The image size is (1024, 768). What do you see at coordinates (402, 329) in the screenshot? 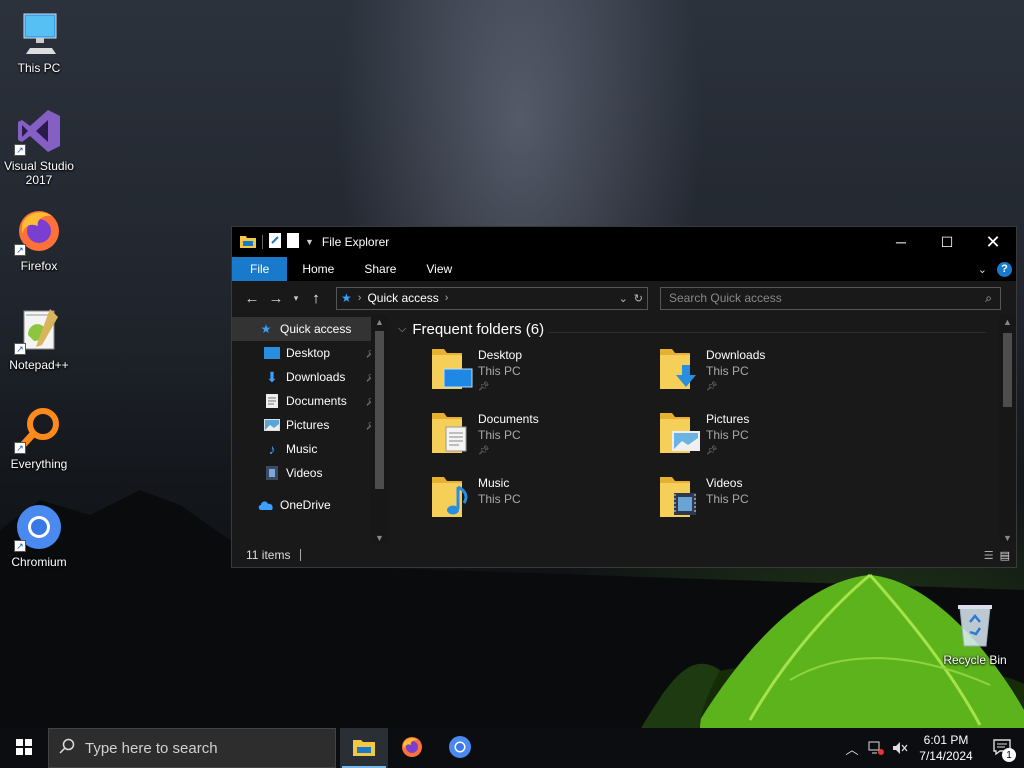
I see `collapse-chevron-icon: ⌵` at bounding box center [402, 329].